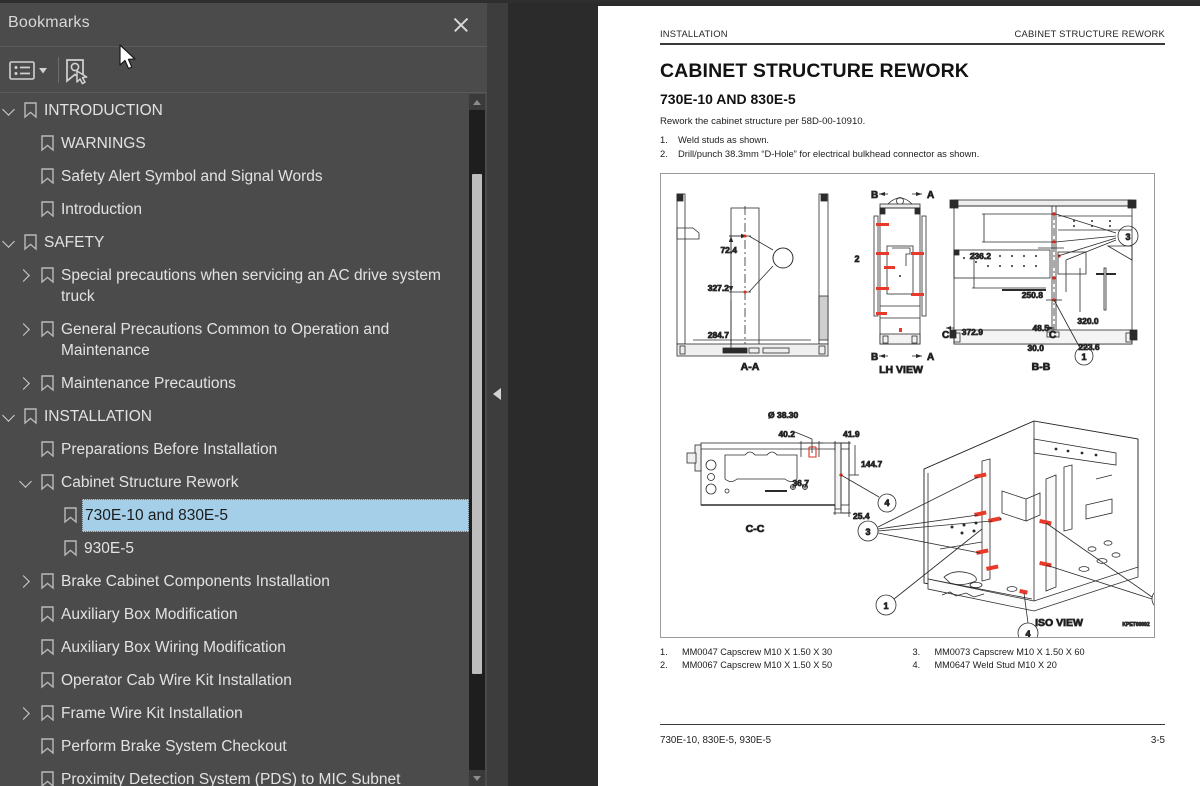 The image size is (1200, 786). Describe the element at coordinates (912, 44) in the screenshot. I see `header-rule` at that location.